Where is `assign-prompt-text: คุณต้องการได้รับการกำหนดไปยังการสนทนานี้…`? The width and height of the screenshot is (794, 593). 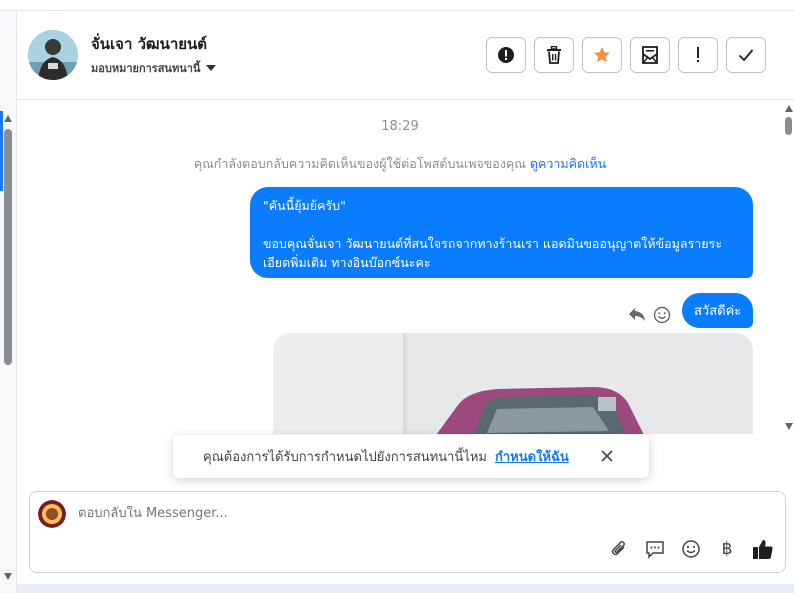
assign-prompt-text: คุณต้องการได้รับการกำหนดไปยังการสนทนานี้… is located at coordinates (345, 457).